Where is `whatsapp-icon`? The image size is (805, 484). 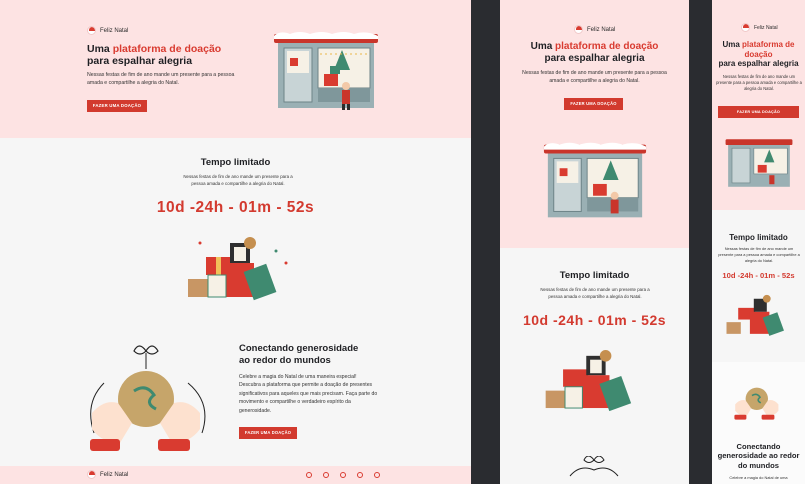 whatsapp-icon is located at coordinates (326, 475).